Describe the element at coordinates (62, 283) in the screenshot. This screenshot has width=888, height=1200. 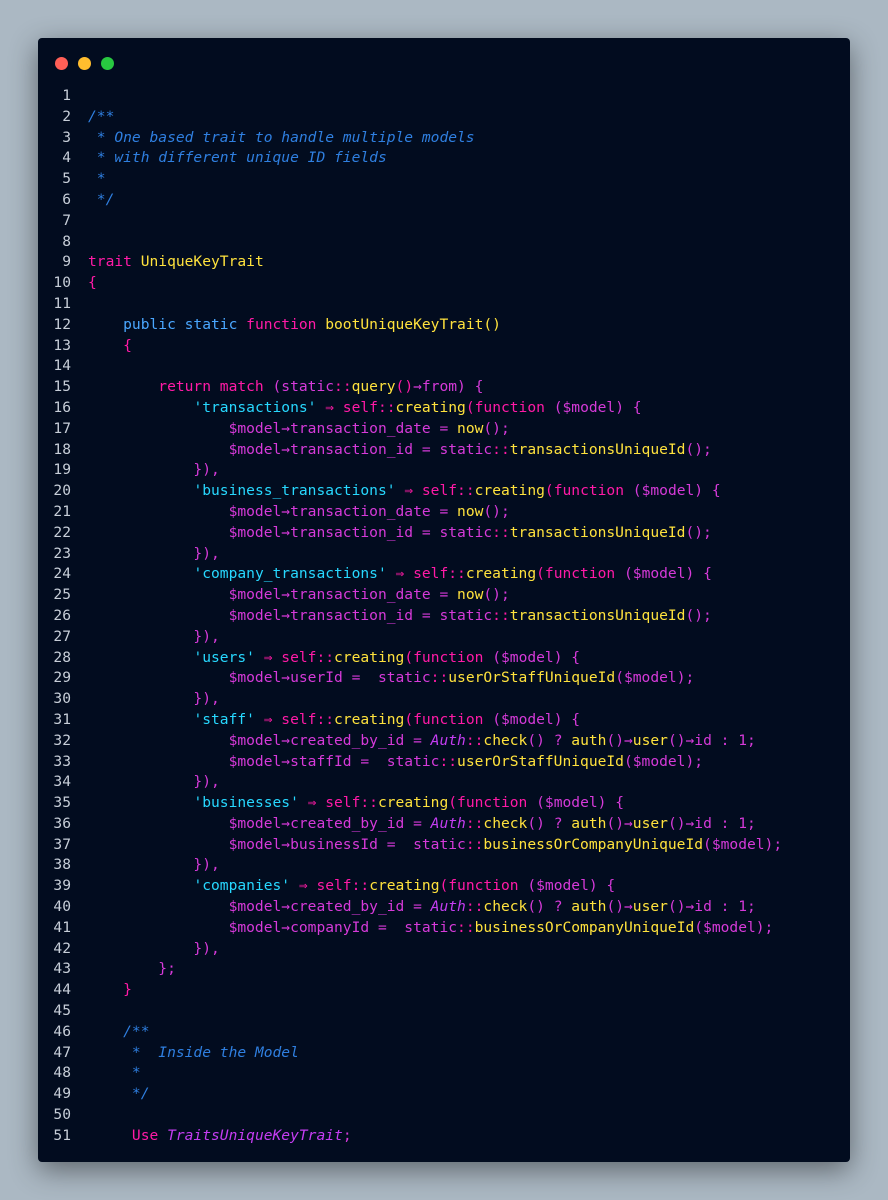
I see `line-number: 10` at that location.